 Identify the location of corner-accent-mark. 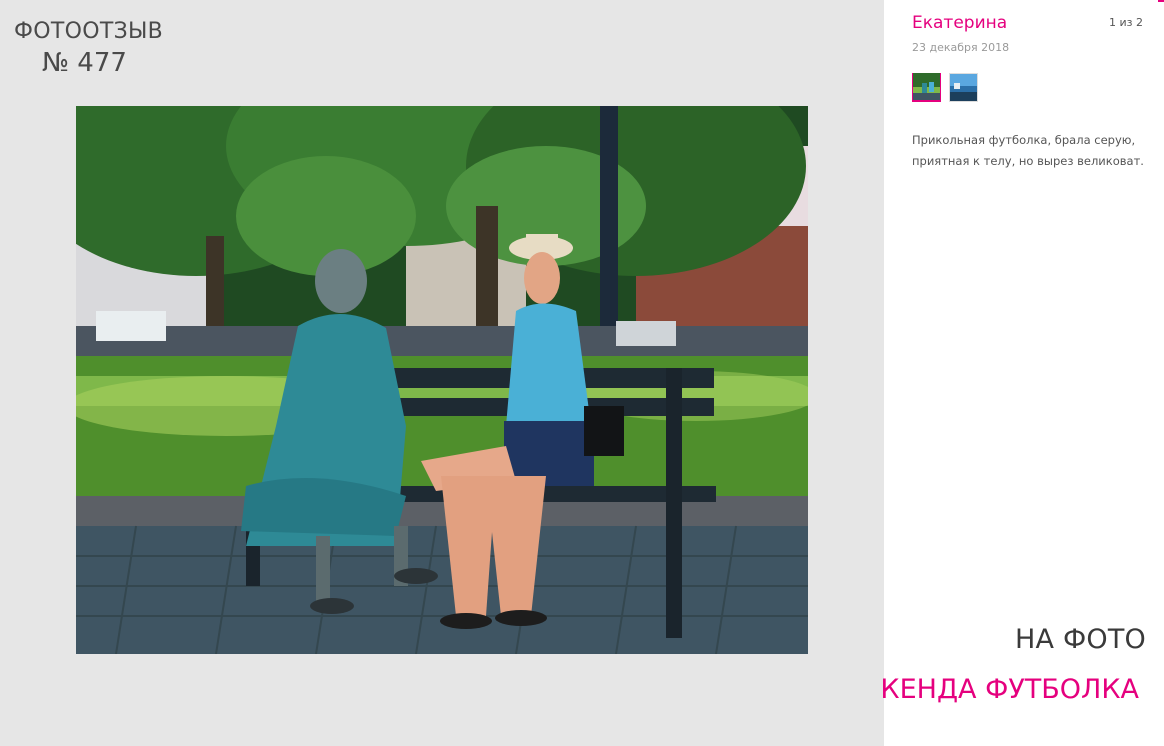
(1161, 1).